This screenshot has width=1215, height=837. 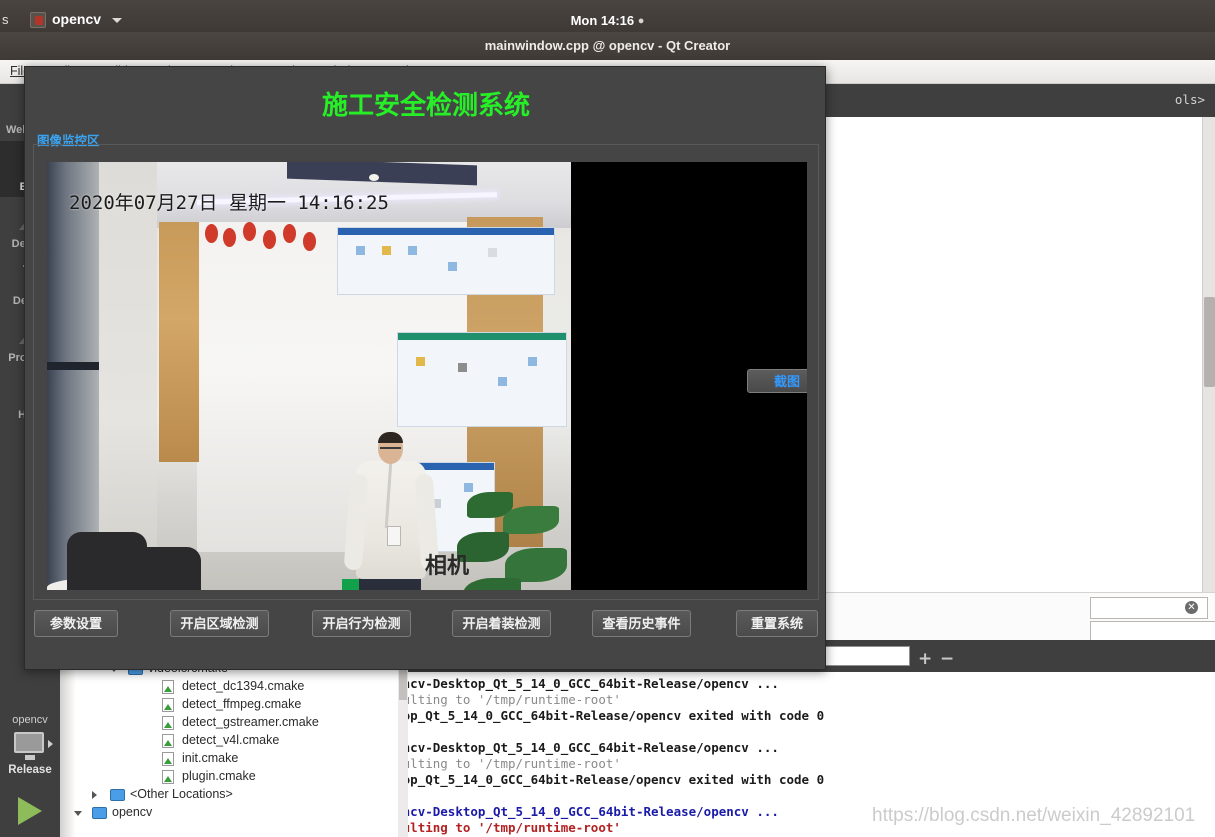 I want to click on file-tree-row: detect_v4l.cmake, so click(x=234, y=741).